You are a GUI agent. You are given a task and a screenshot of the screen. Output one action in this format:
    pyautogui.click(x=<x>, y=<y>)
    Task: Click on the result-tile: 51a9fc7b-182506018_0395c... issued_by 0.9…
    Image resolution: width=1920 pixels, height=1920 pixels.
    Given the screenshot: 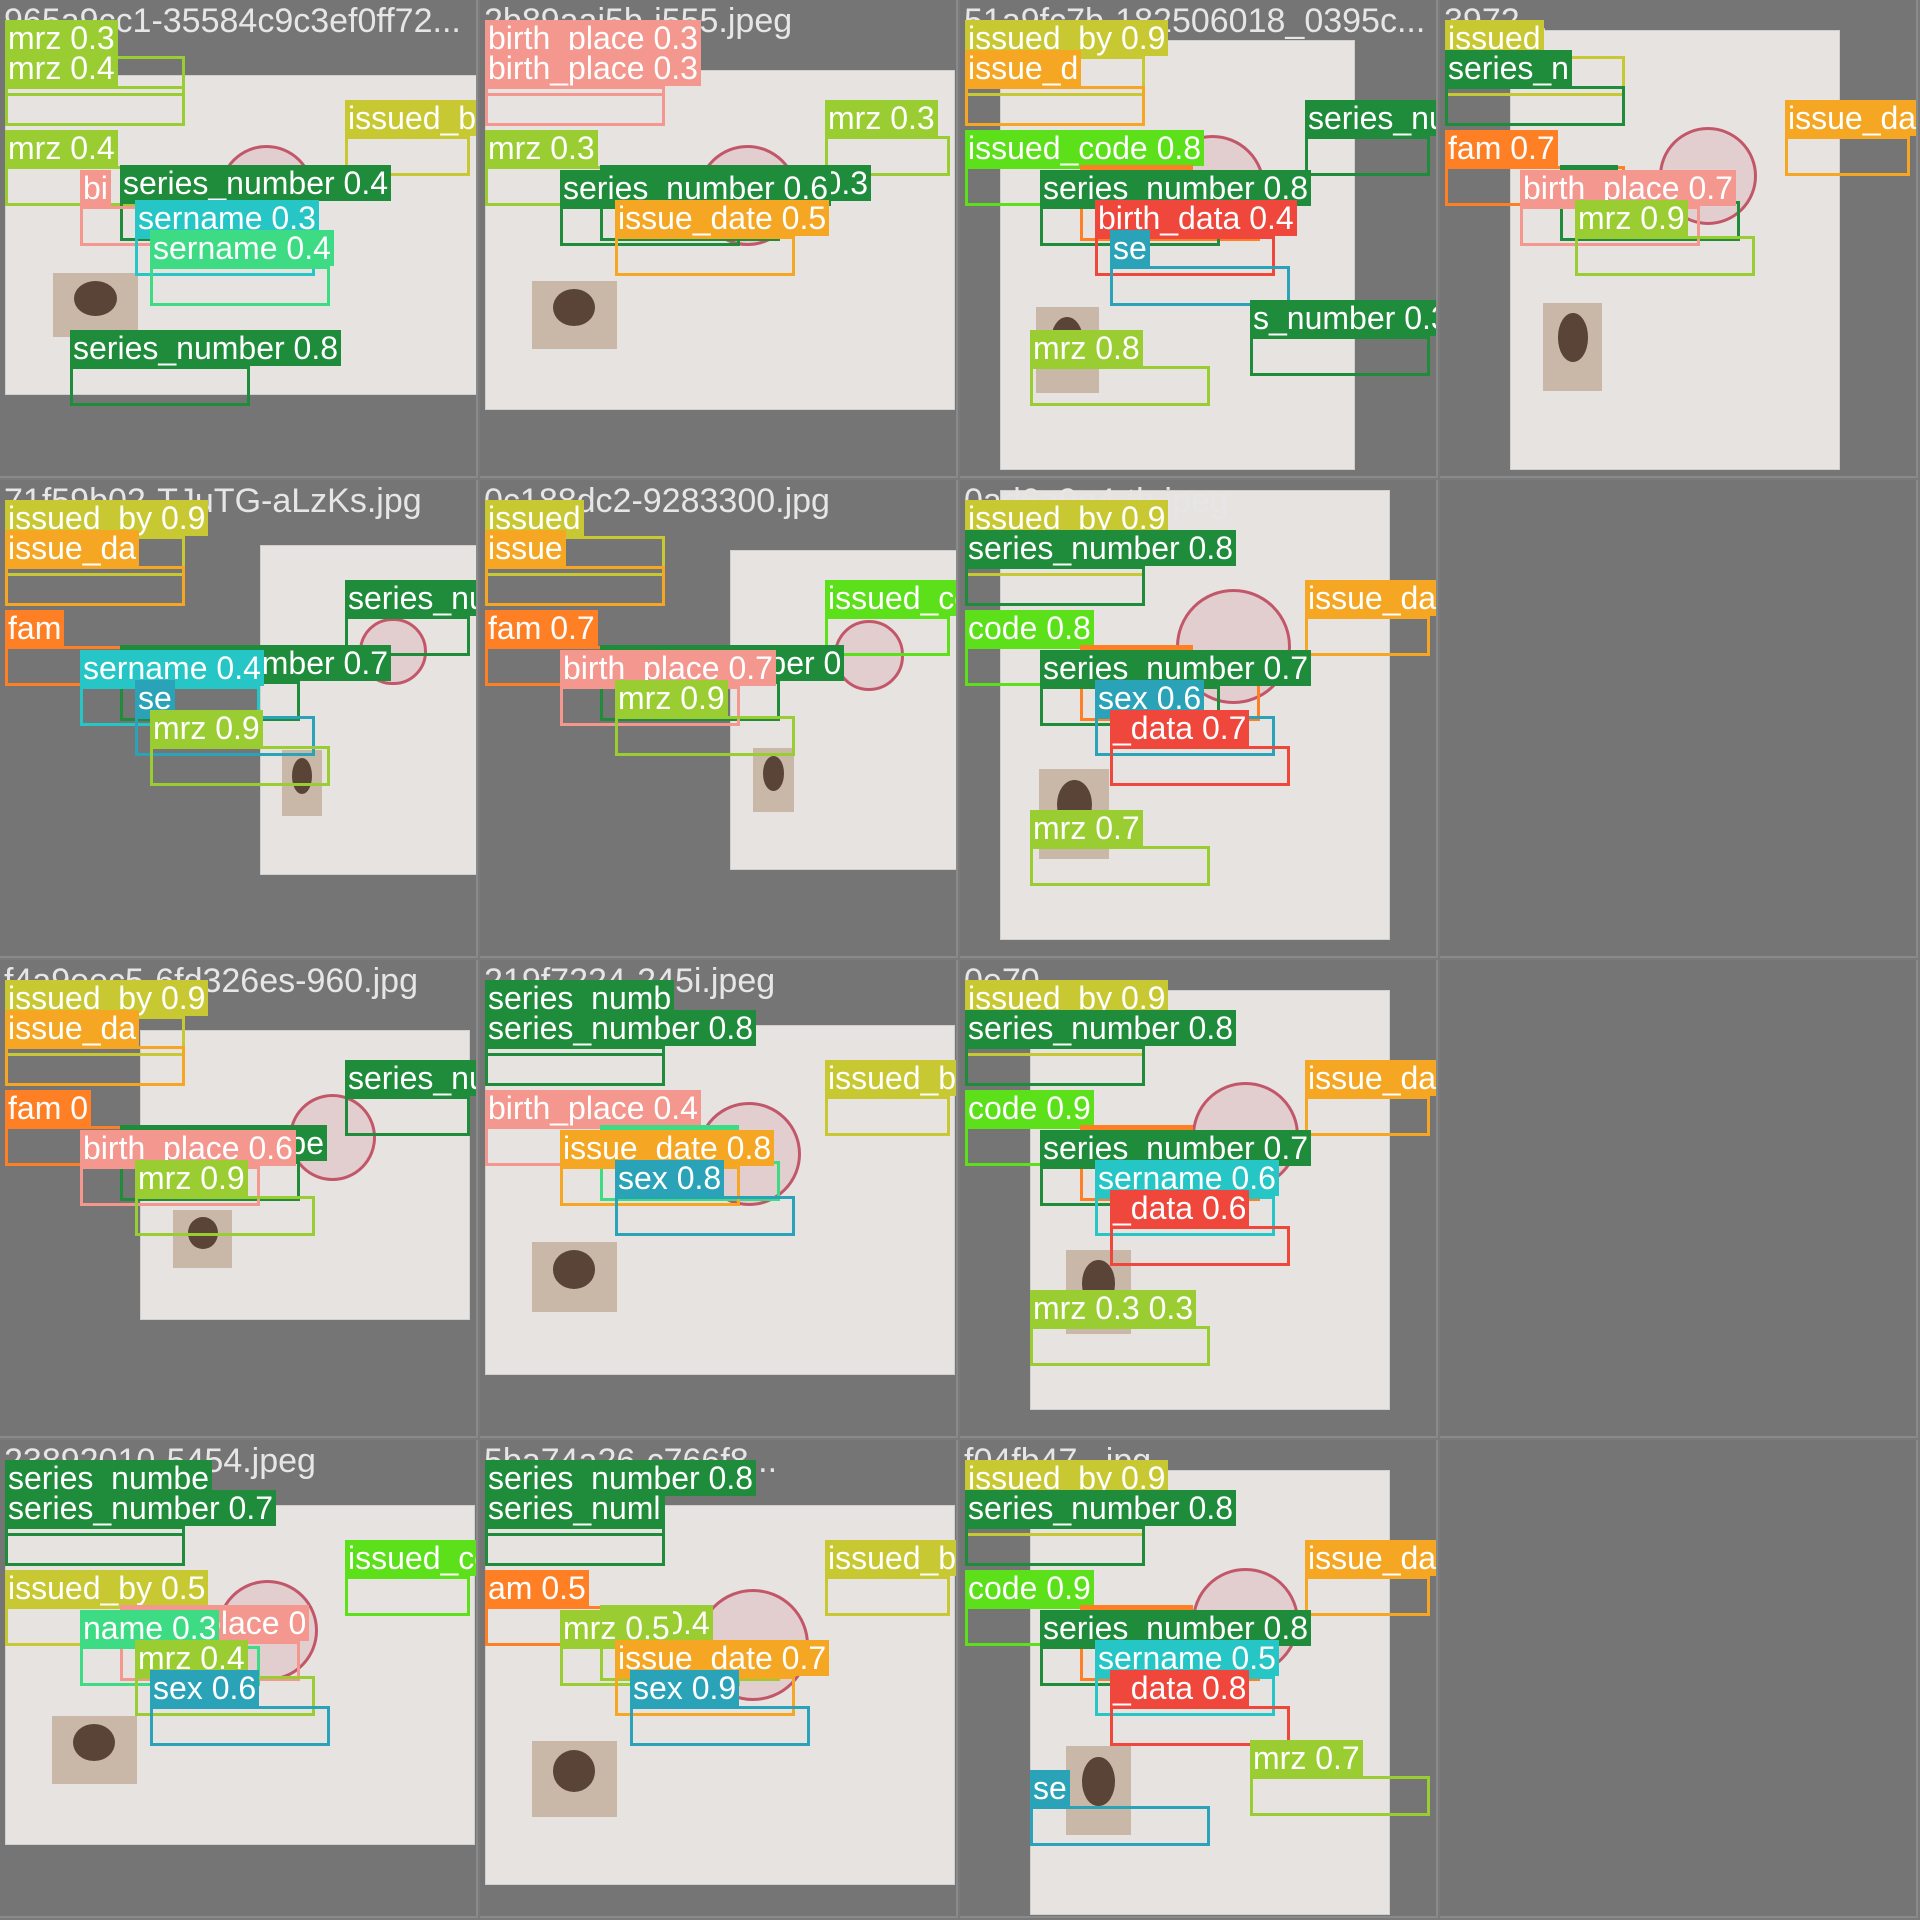 What is the action you would take?
    pyautogui.click(x=1199, y=239)
    